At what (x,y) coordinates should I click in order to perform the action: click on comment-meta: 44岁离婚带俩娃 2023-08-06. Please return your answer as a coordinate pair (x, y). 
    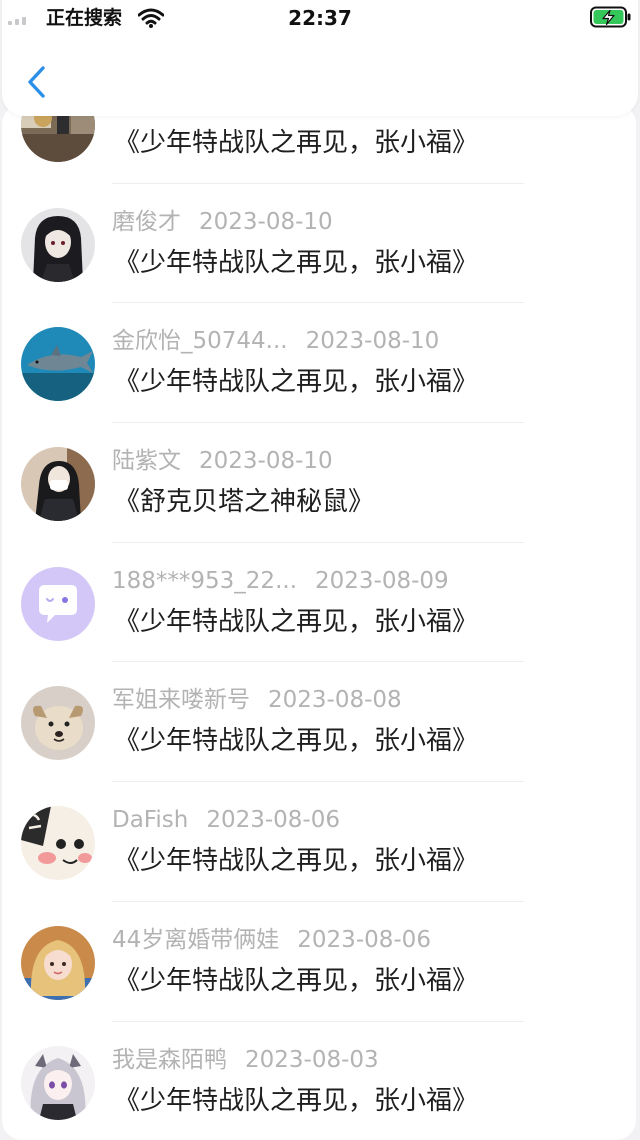
    Looking at the image, I should click on (271, 940).